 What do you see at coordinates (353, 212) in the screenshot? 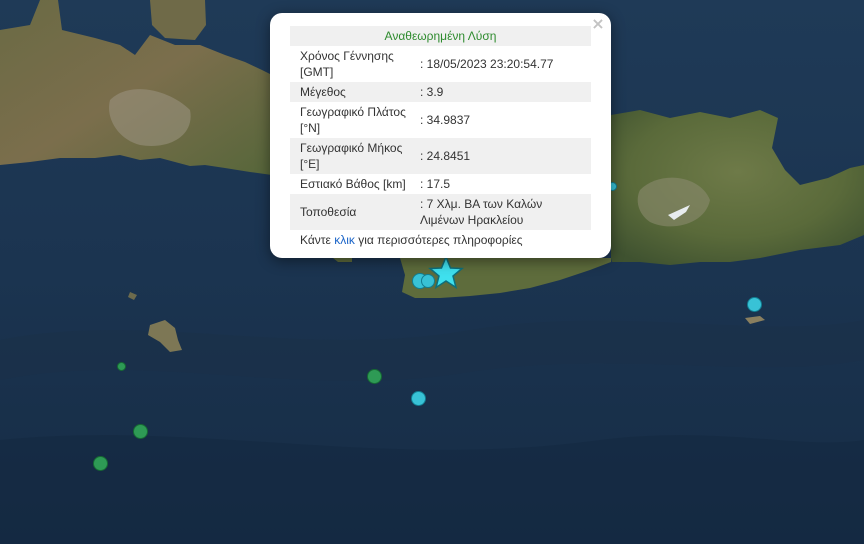
I see `location-label: Τοποθεσία` at bounding box center [353, 212].